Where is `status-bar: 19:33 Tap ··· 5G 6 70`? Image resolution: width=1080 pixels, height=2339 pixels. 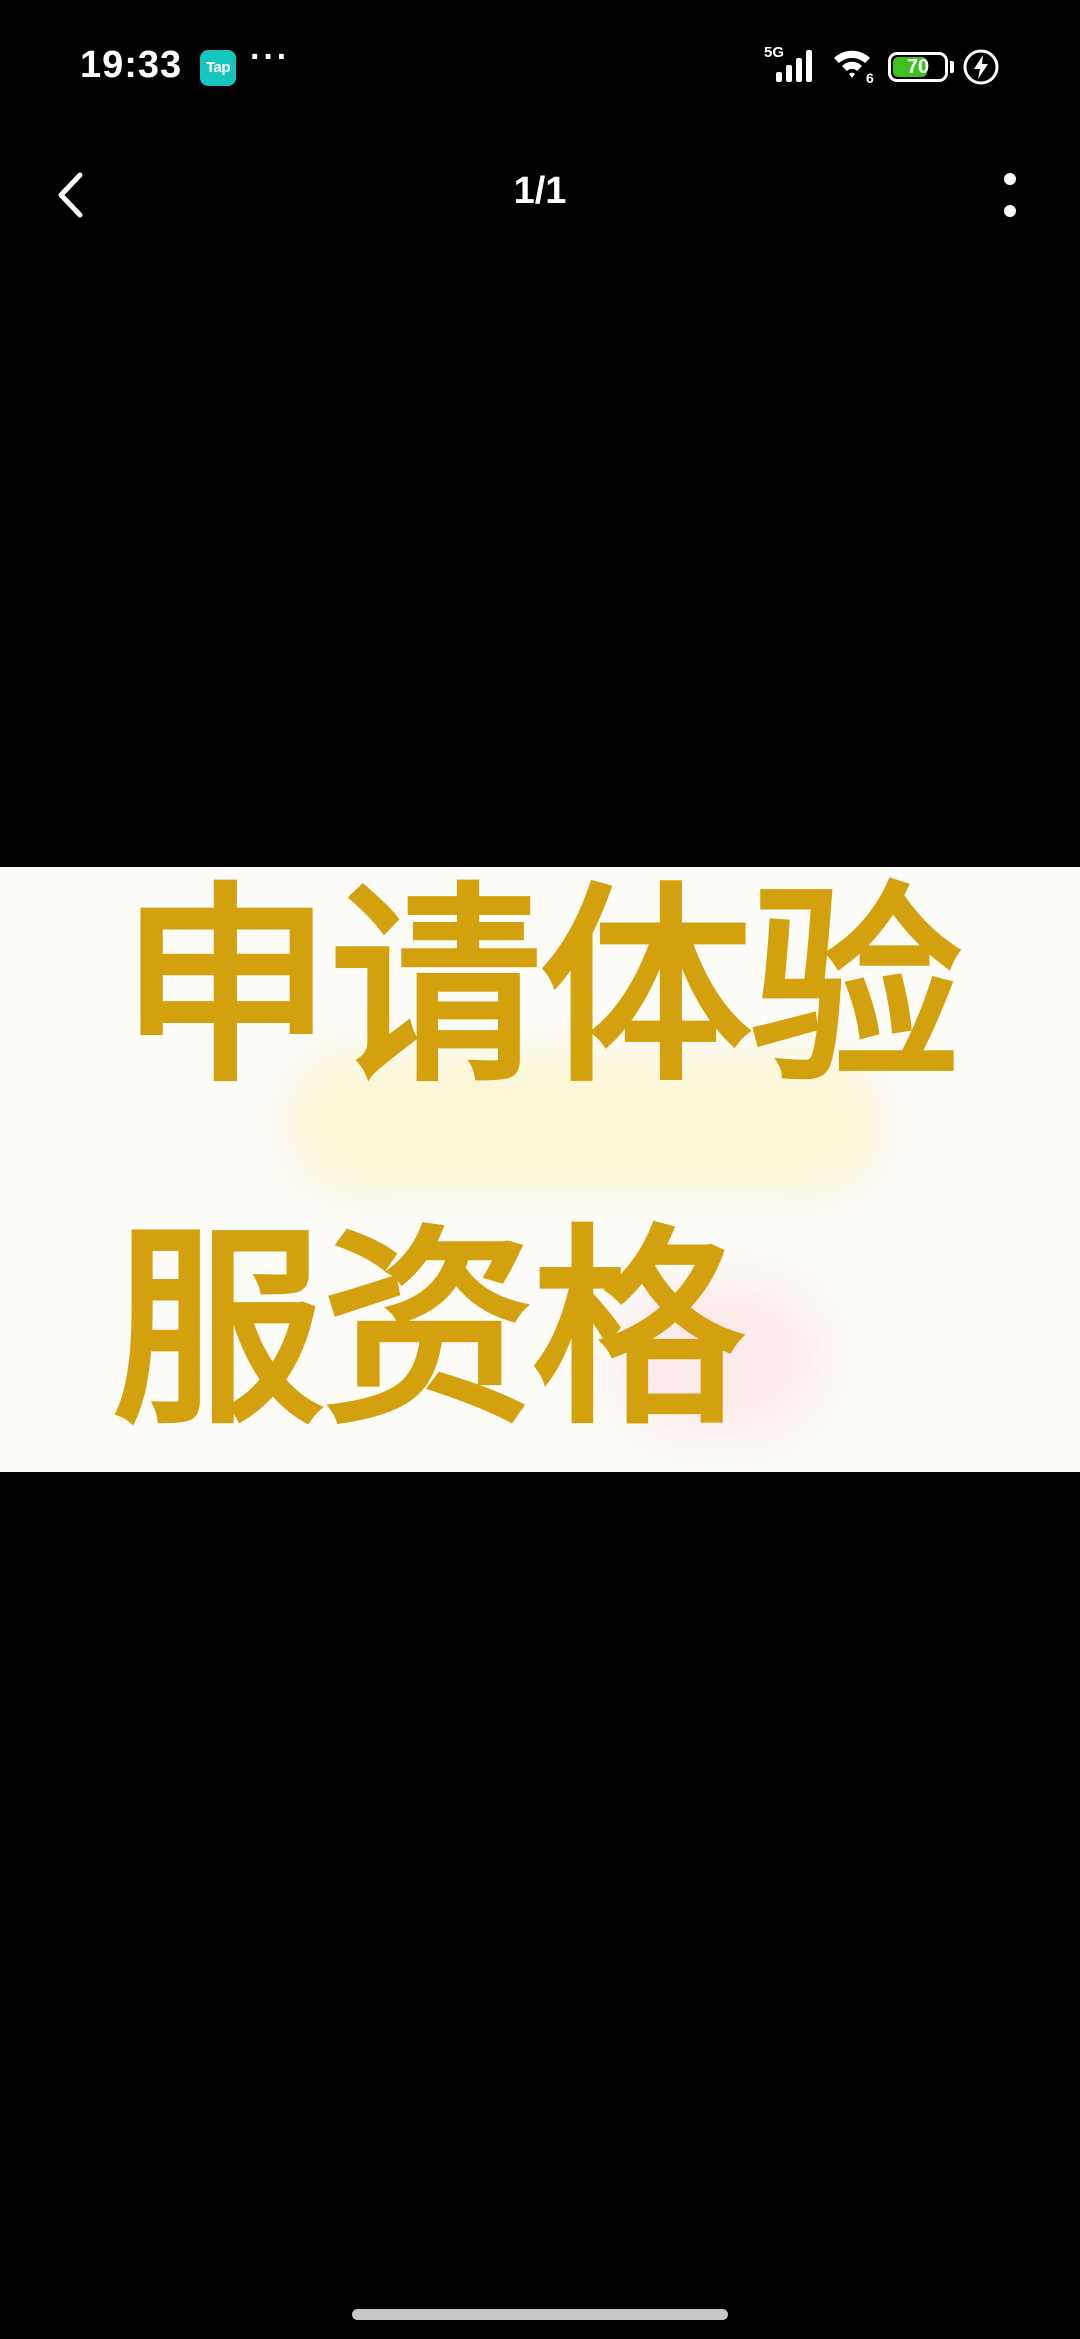
status-bar: 19:33 Tap ··· 5G 6 70 is located at coordinates (540, 65).